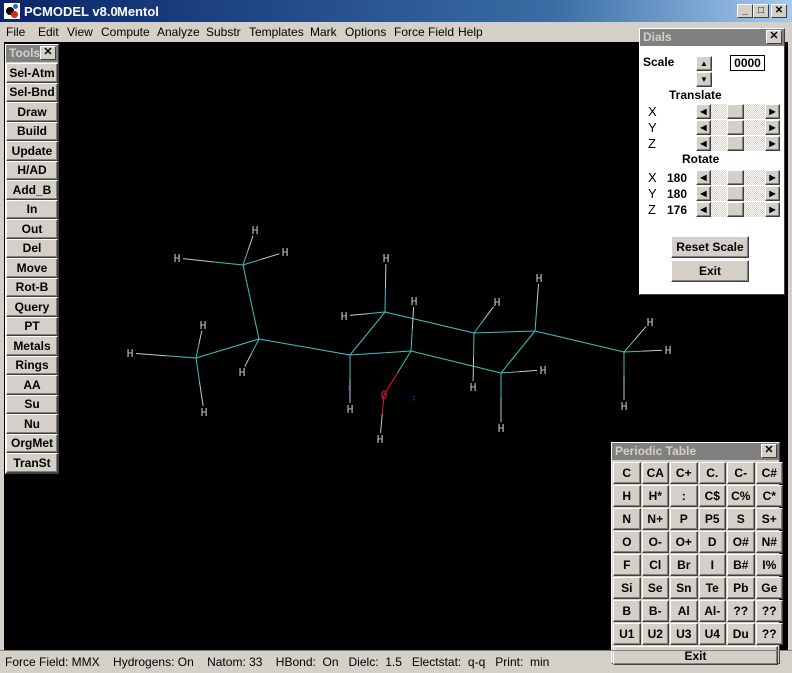  I want to click on tool-su-button: Su, so click(32, 404).